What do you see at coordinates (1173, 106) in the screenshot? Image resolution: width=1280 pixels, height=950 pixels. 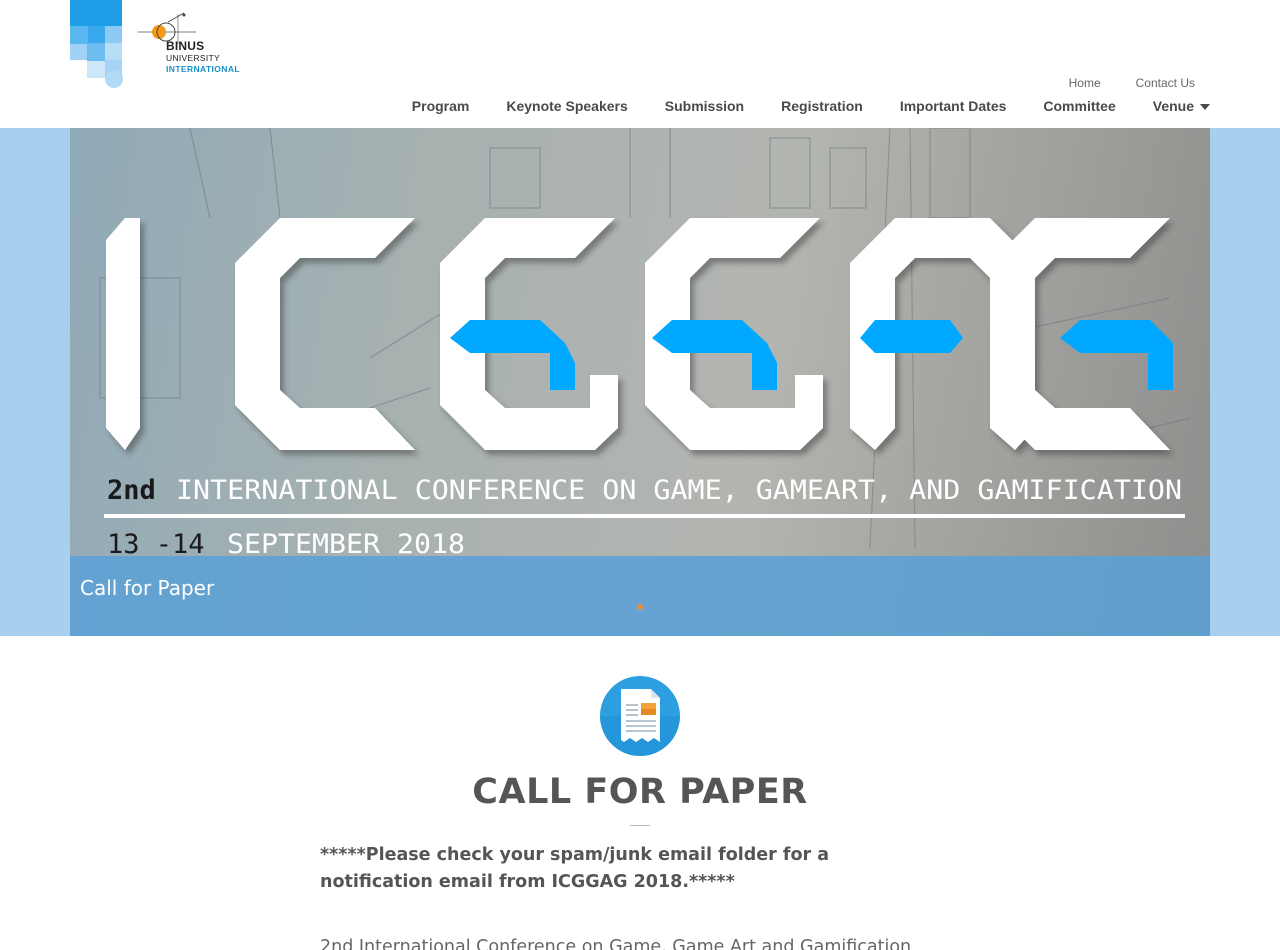 I see `nav-venue-label: Venue` at bounding box center [1173, 106].